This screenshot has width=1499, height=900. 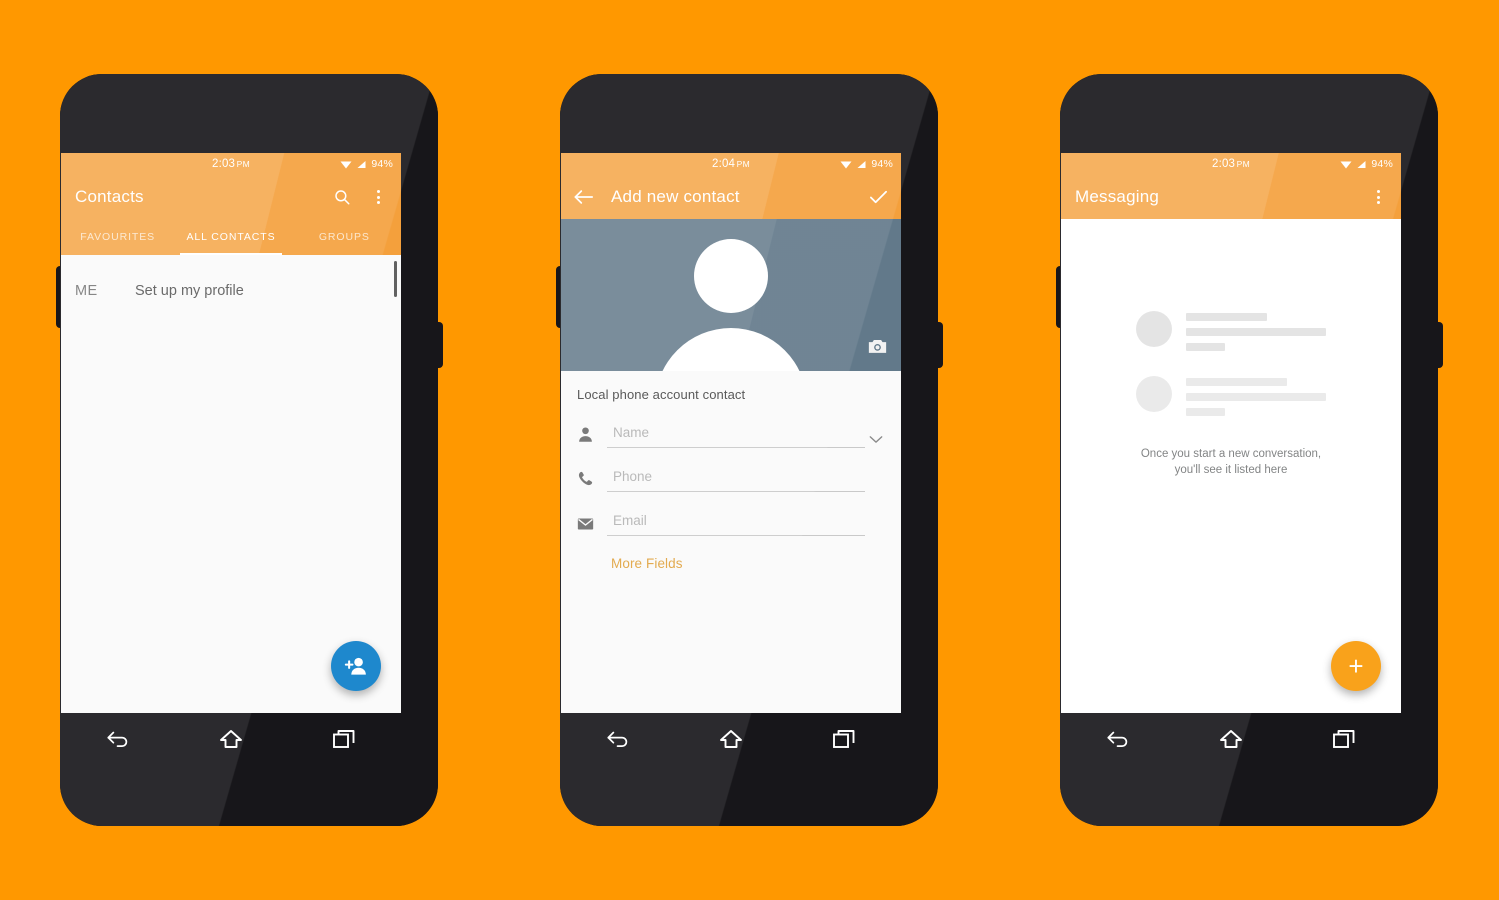 I want to click on account-label: Local phone account contact, so click(x=661, y=394).